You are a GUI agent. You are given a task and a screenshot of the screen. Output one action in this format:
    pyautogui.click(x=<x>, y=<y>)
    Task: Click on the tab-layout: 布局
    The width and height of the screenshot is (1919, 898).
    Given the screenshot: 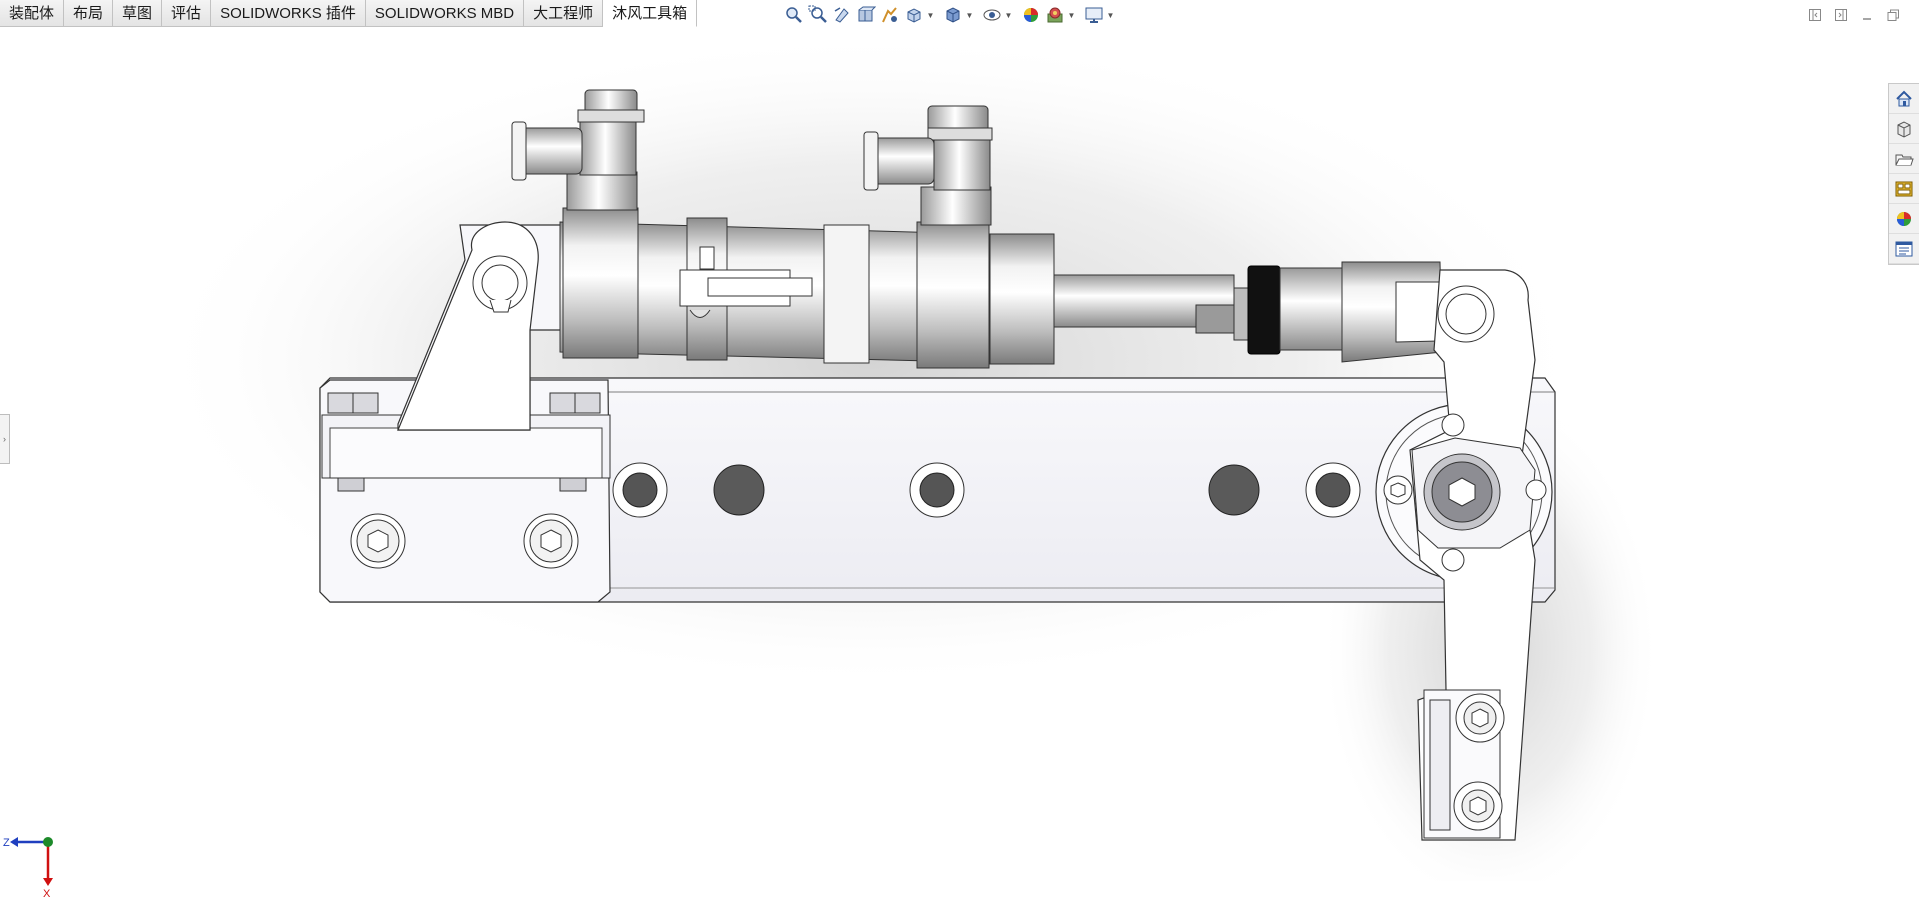 What is the action you would take?
    pyautogui.click(x=89, y=13)
    